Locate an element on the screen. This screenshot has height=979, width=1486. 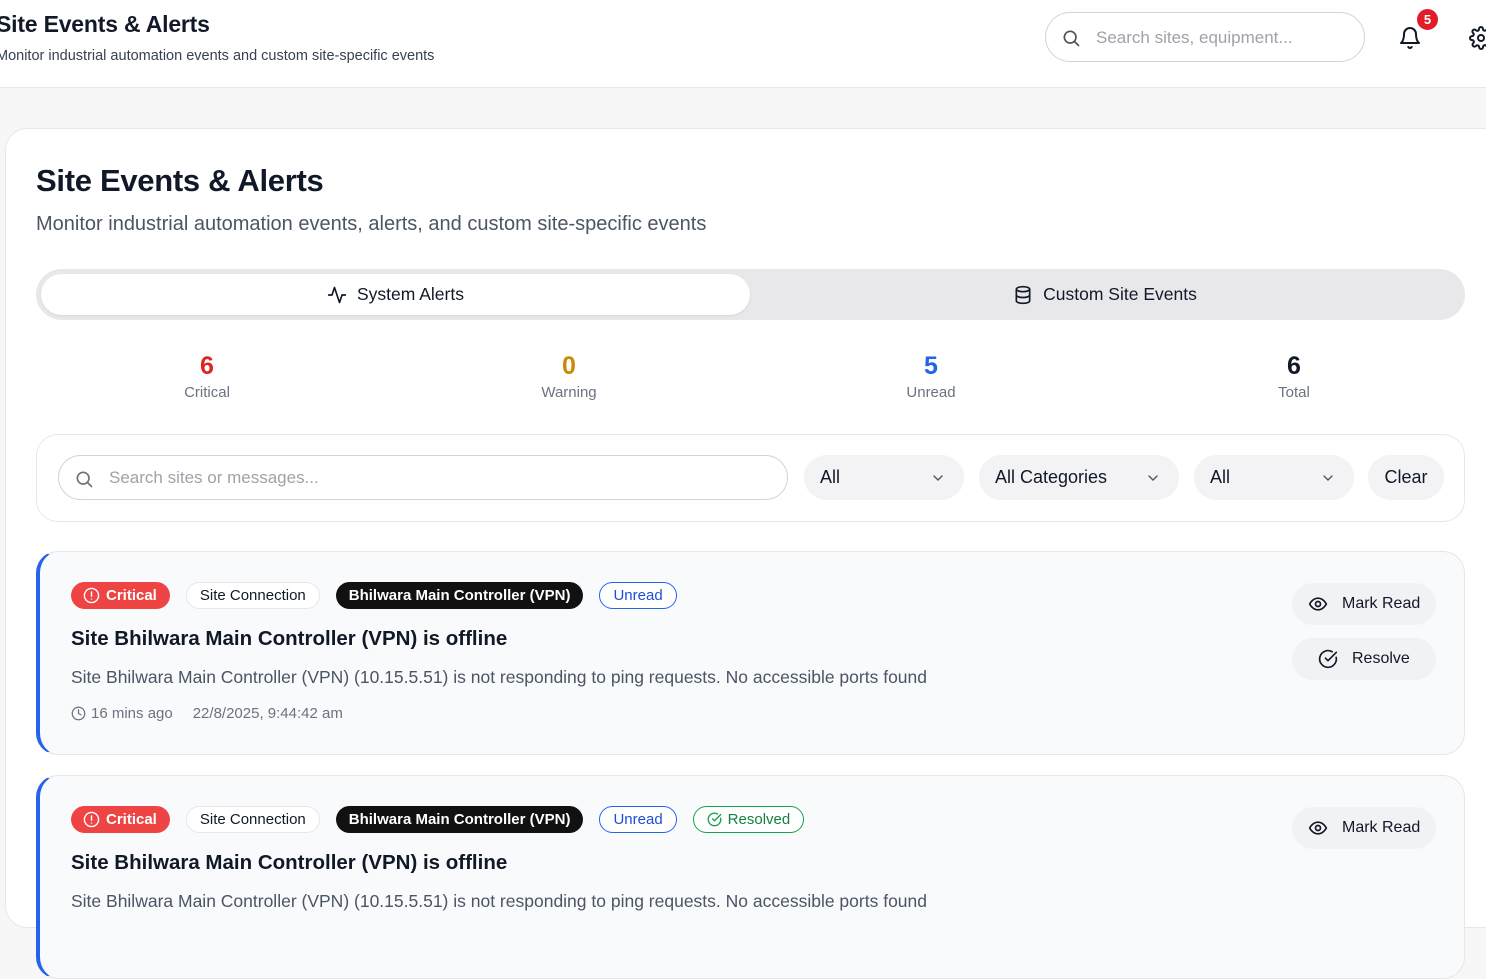
tab-label: Custom Site Events is located at coordinates (1120, 294).